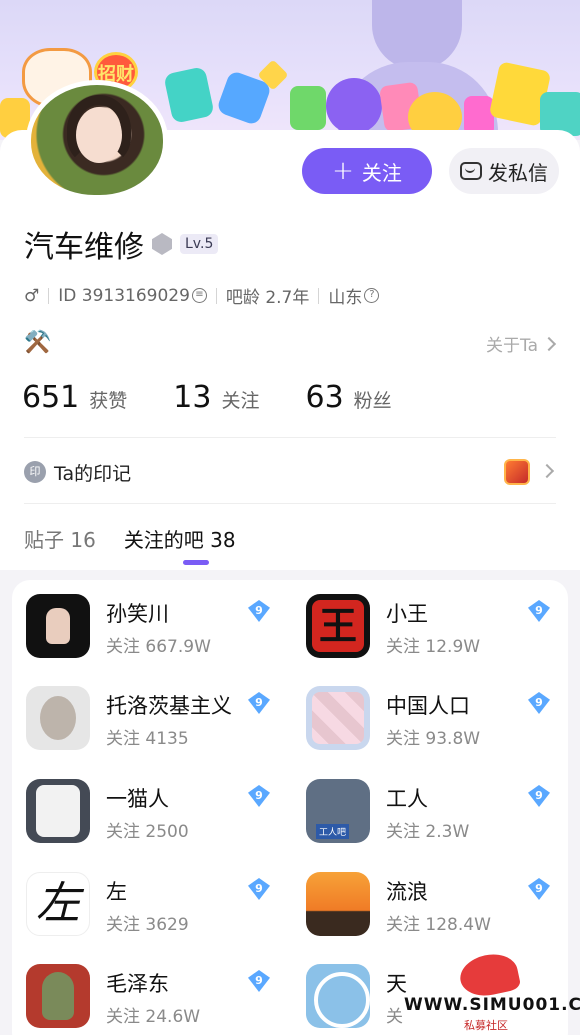  What do you see at coordinates (180, 538) in the screenshot?
I see `tab-followed-forums: 关注的吧 38` at bounding box center [180, 538].